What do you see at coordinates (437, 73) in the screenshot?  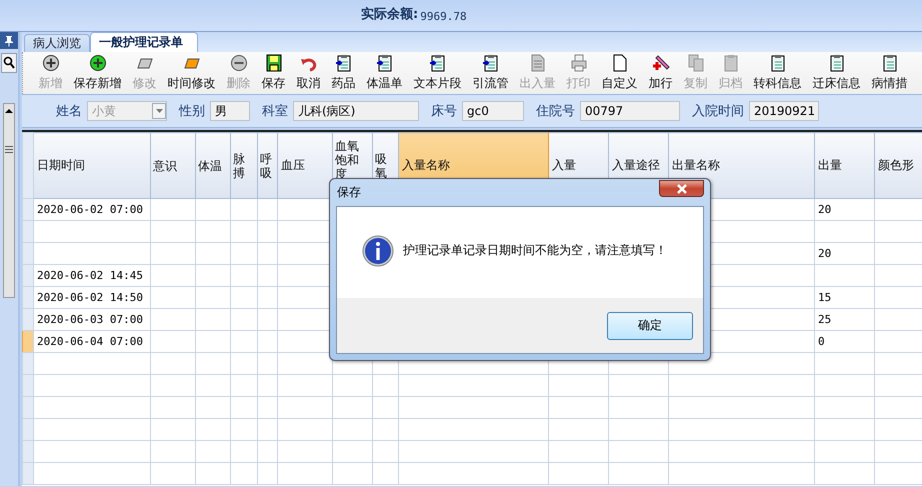 I see `toolbar-button: 文本片段` at bounding box center [437, 73].